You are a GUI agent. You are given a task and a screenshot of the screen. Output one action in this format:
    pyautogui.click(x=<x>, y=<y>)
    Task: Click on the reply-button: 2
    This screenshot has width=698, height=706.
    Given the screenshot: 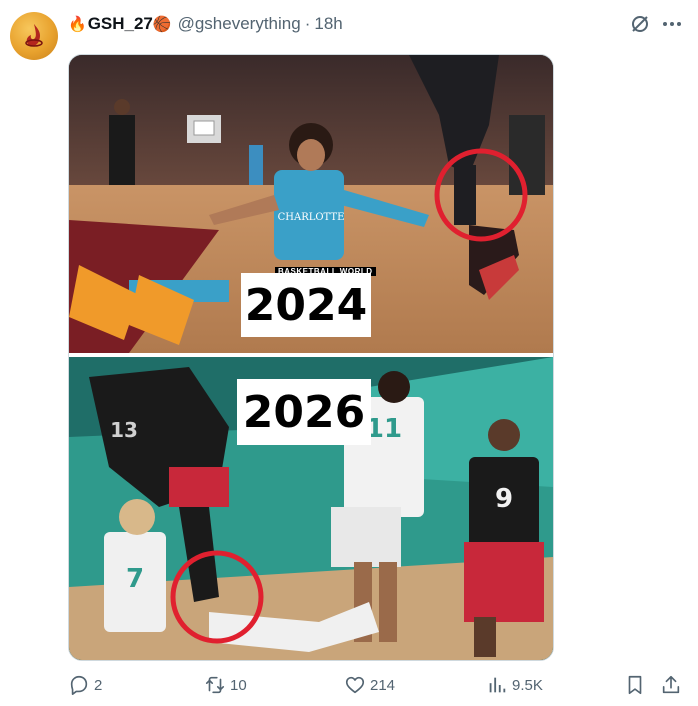 What is the action you would take?
    pyautogui.click(x=85, y=685)
    